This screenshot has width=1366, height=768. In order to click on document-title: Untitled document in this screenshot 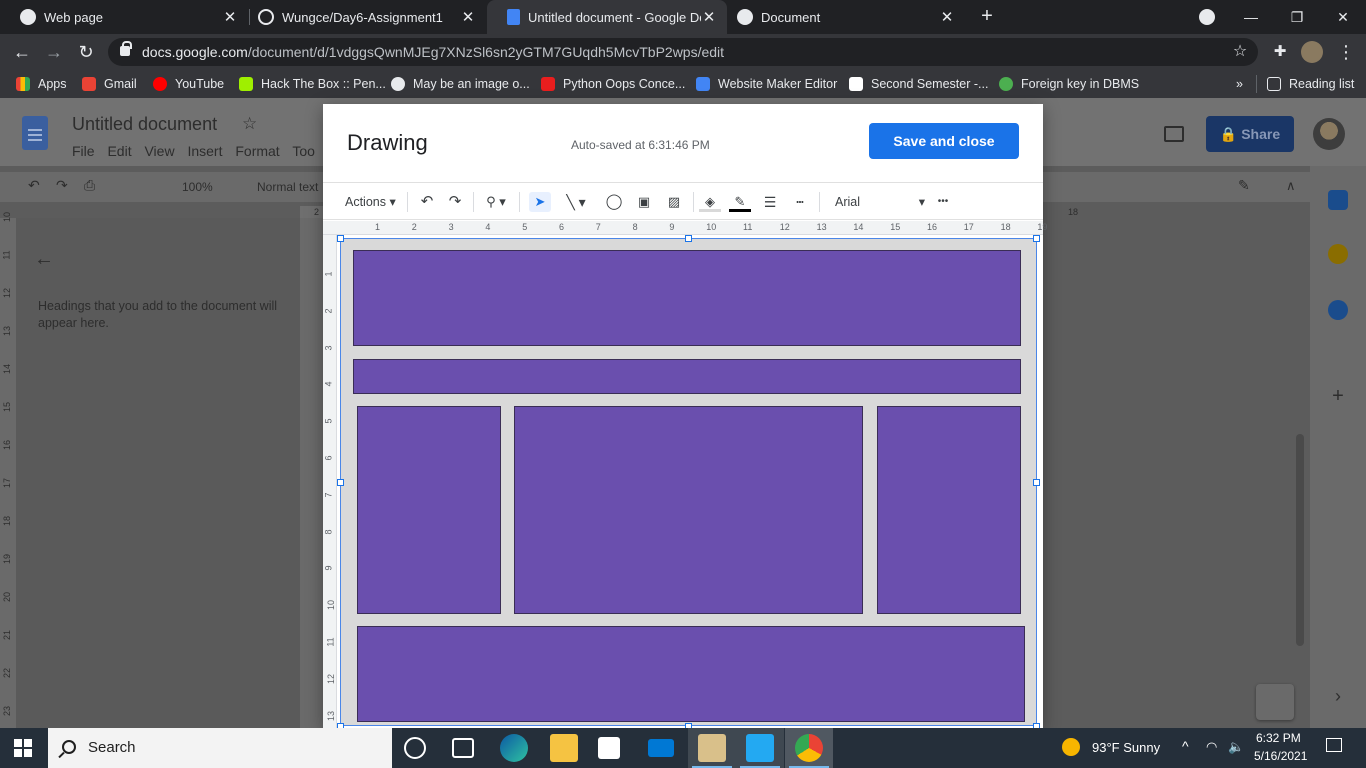, I will do `click(144, 124)`.